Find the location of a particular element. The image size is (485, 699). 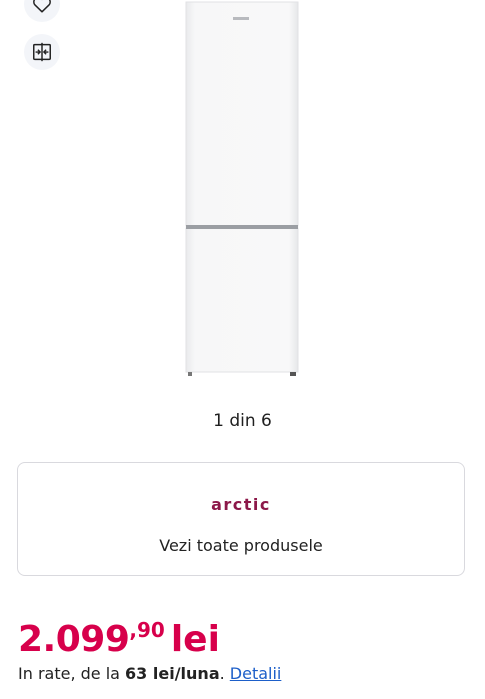

wishlist-button is located at coordinates (42, 11).